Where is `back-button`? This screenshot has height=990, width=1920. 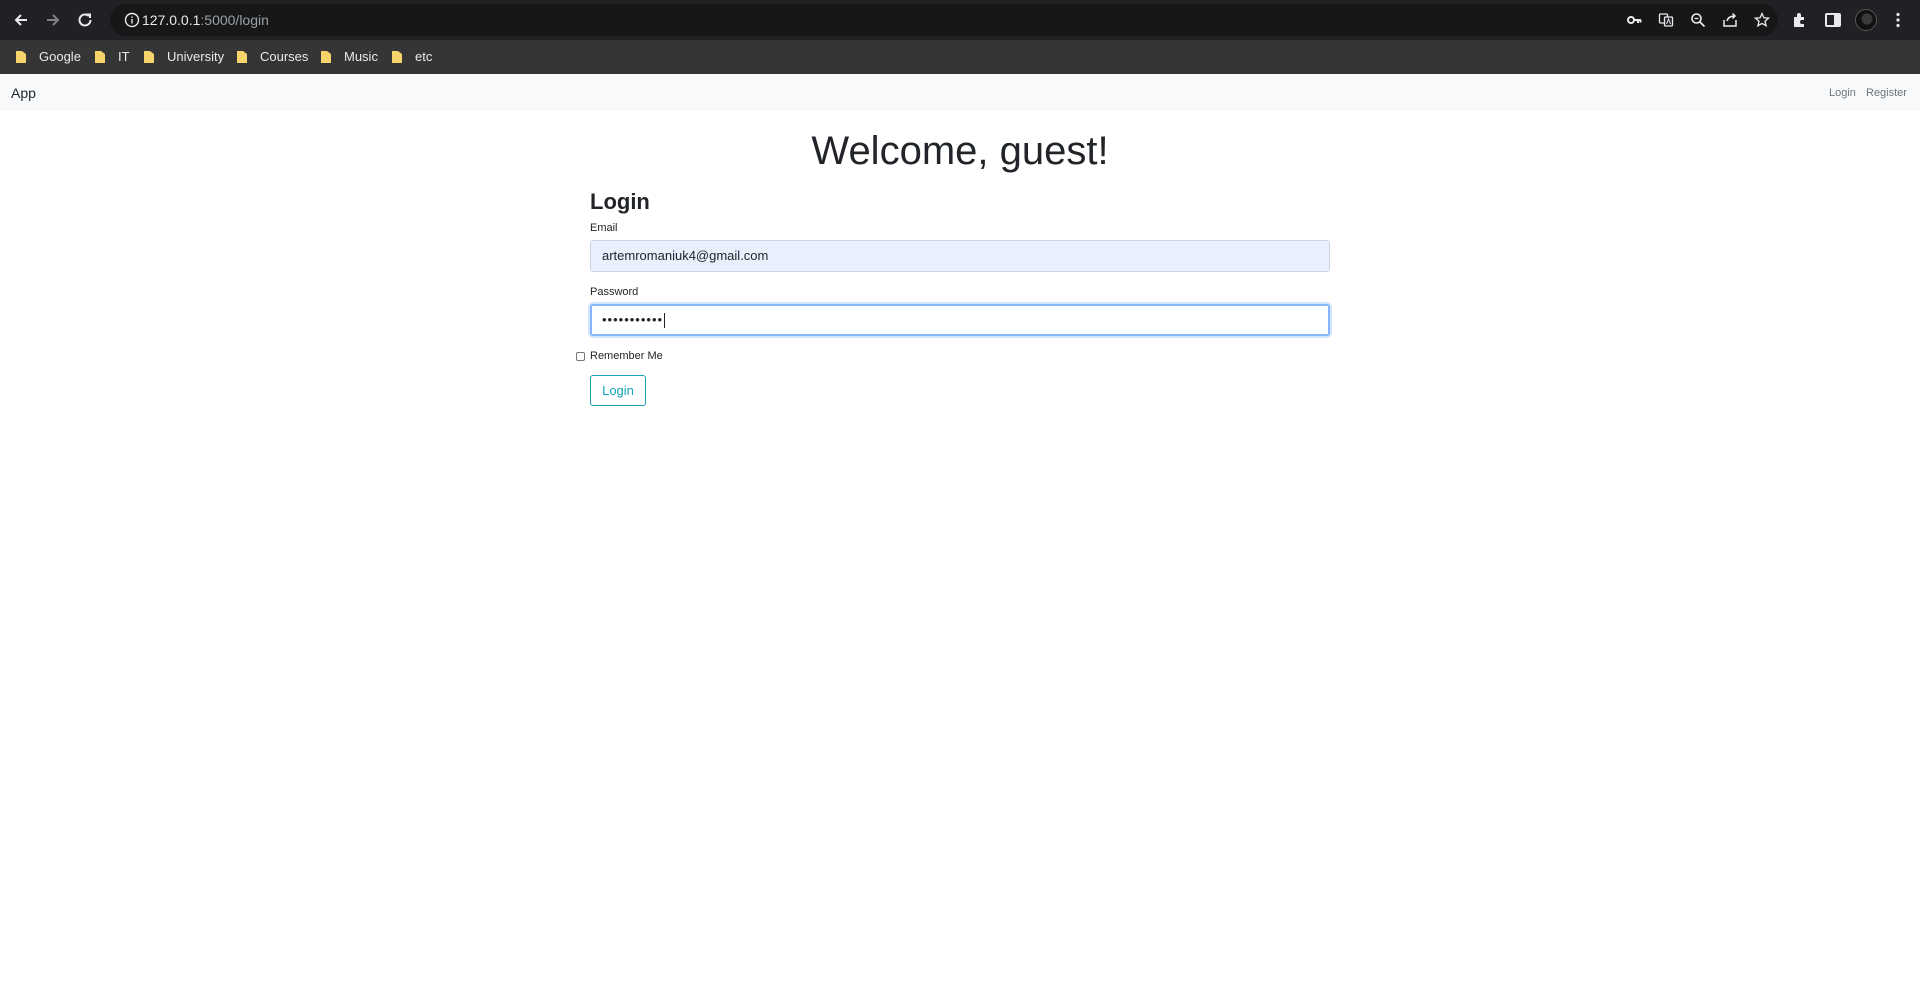 back-button is located at coordinates (21, 20).